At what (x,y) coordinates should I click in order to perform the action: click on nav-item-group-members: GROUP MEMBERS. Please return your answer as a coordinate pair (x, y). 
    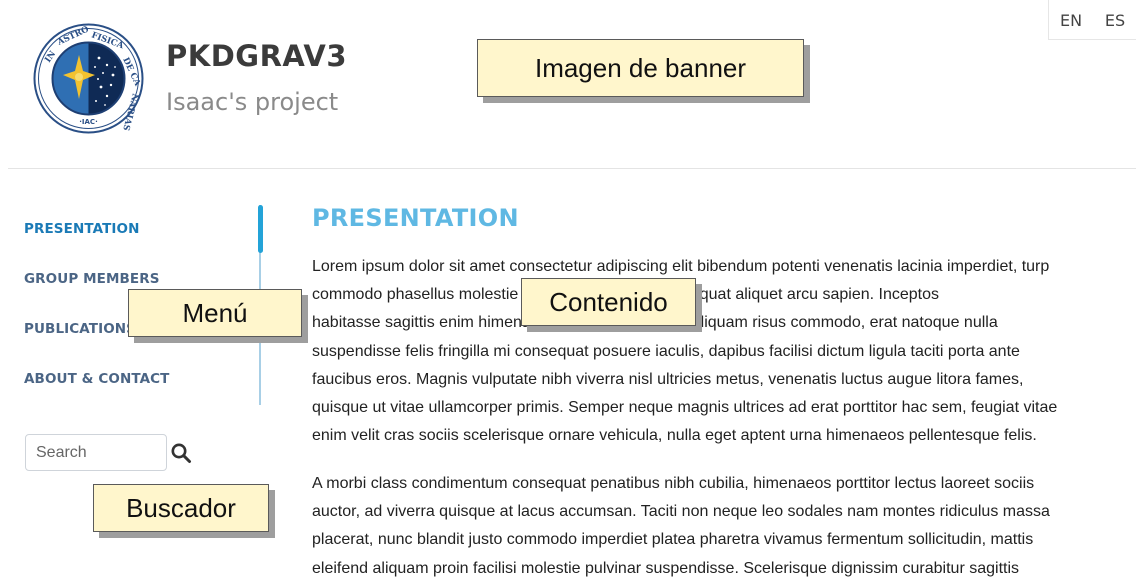
    Looking at the image, I should click on (92, 279).